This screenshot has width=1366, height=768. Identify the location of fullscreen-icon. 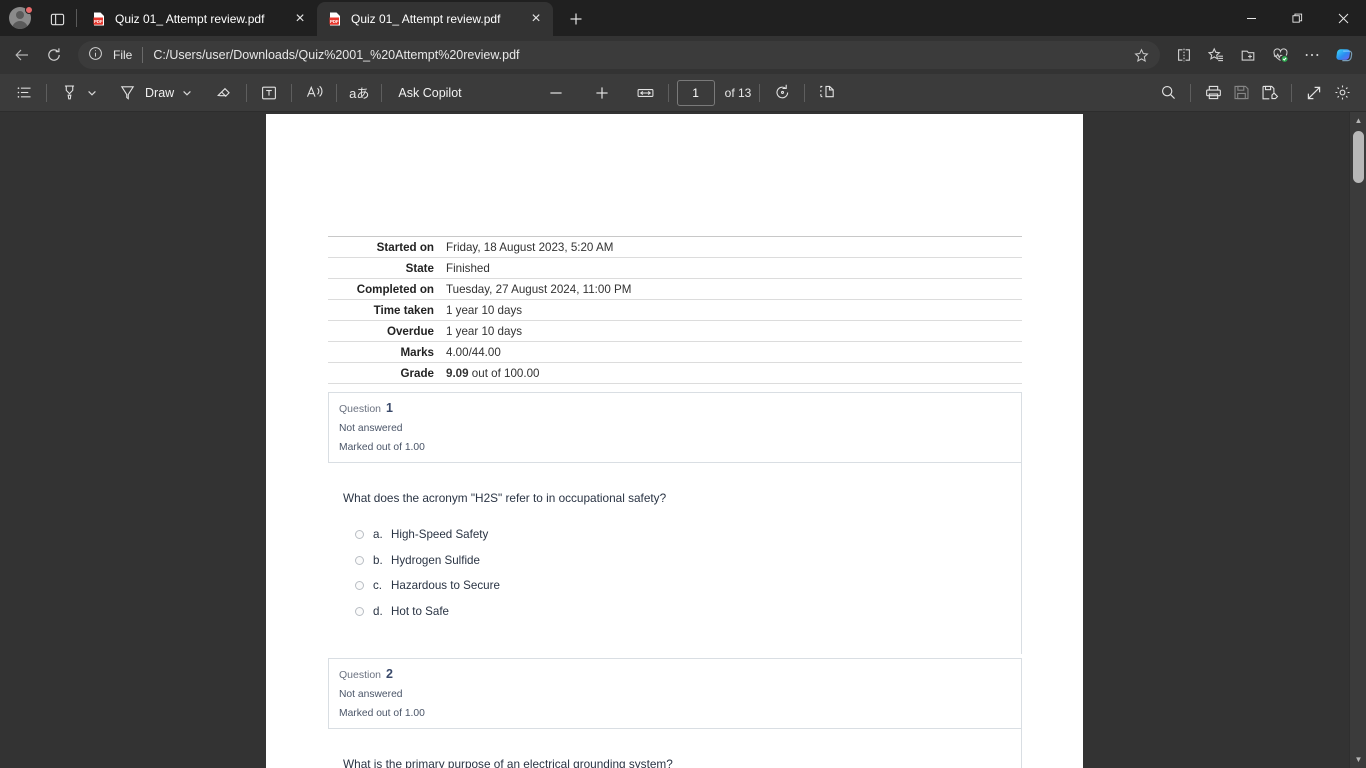
(1314, 93).